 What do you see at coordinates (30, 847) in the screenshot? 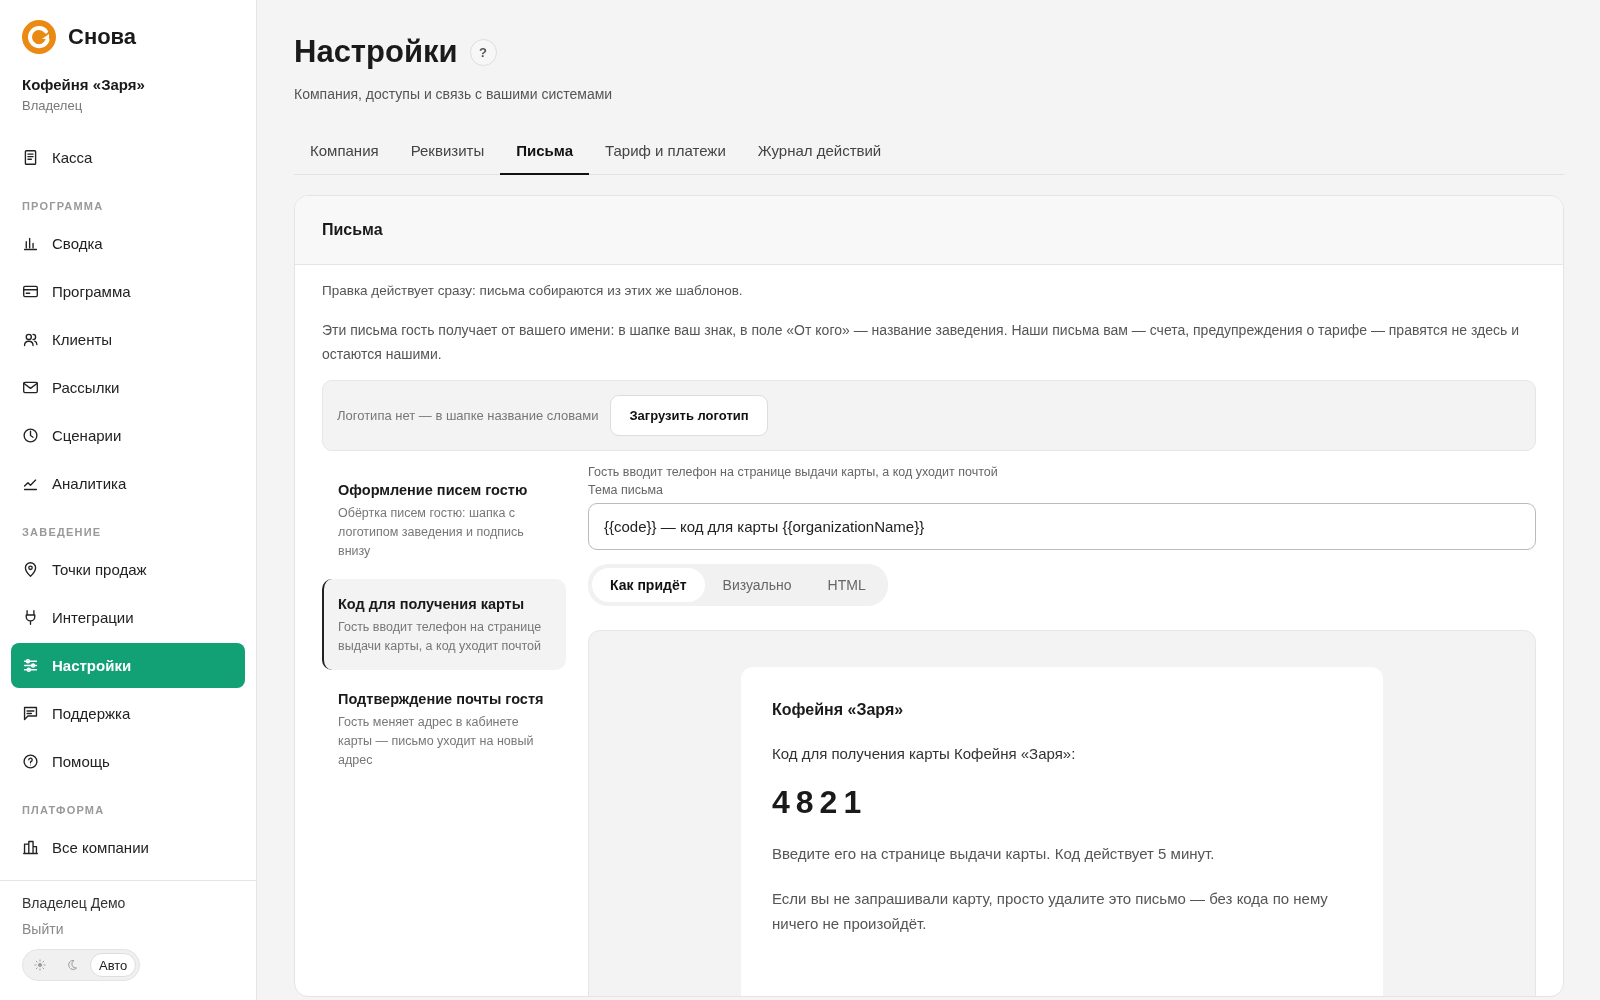
I see `buildings-icon` at bounding box center [30, 847].